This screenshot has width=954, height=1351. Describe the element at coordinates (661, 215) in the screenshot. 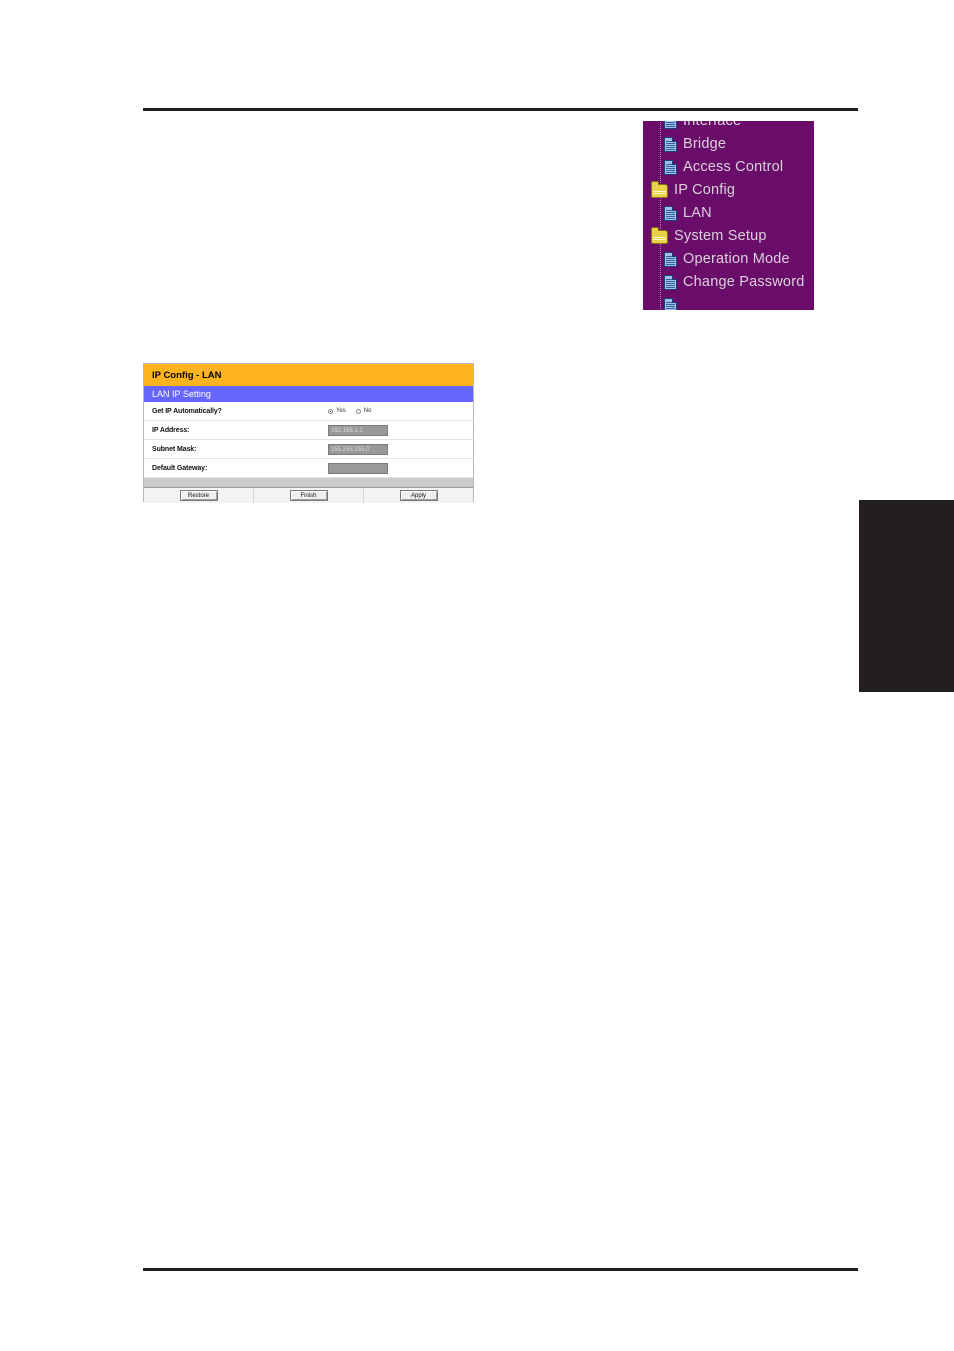

I see `tree-connector-line` at that location.